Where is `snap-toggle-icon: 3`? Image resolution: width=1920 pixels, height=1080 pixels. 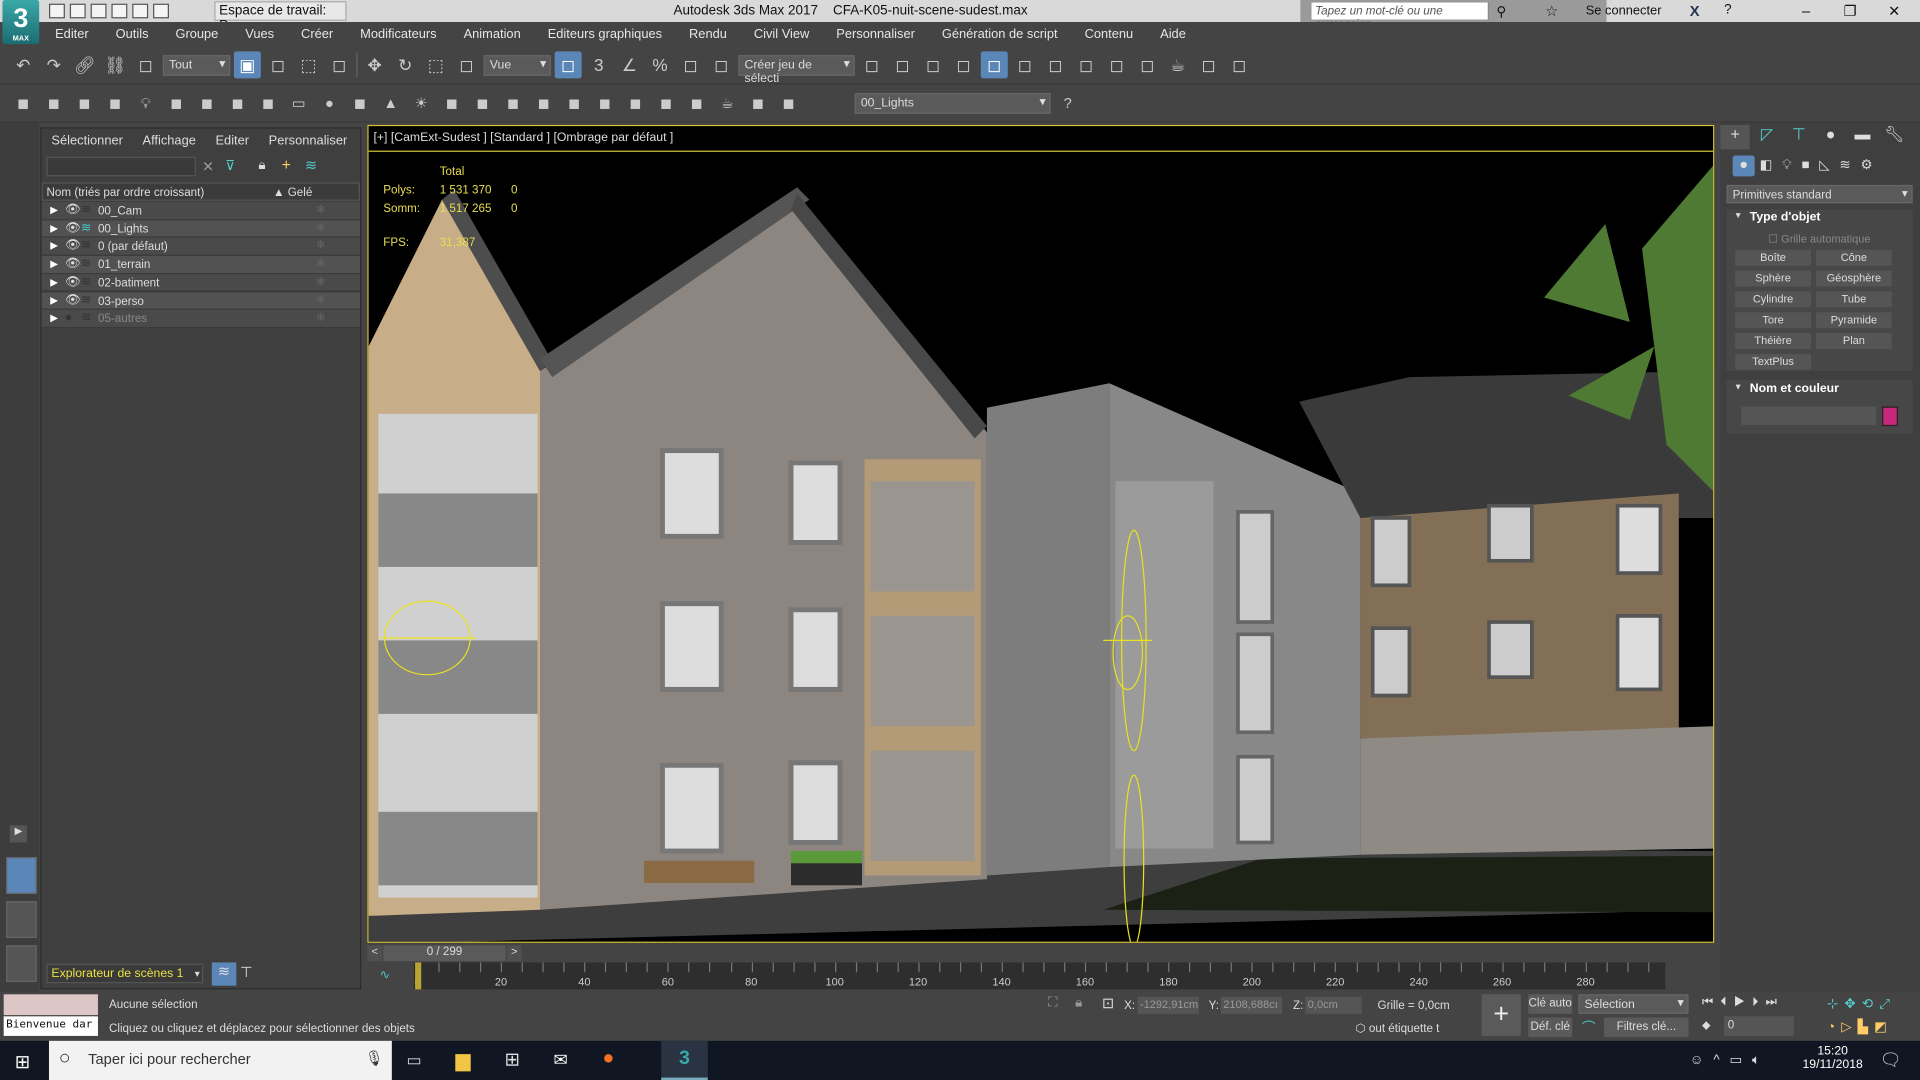
snap-toggle-icon: 3 is located at coordinates (598, 64).